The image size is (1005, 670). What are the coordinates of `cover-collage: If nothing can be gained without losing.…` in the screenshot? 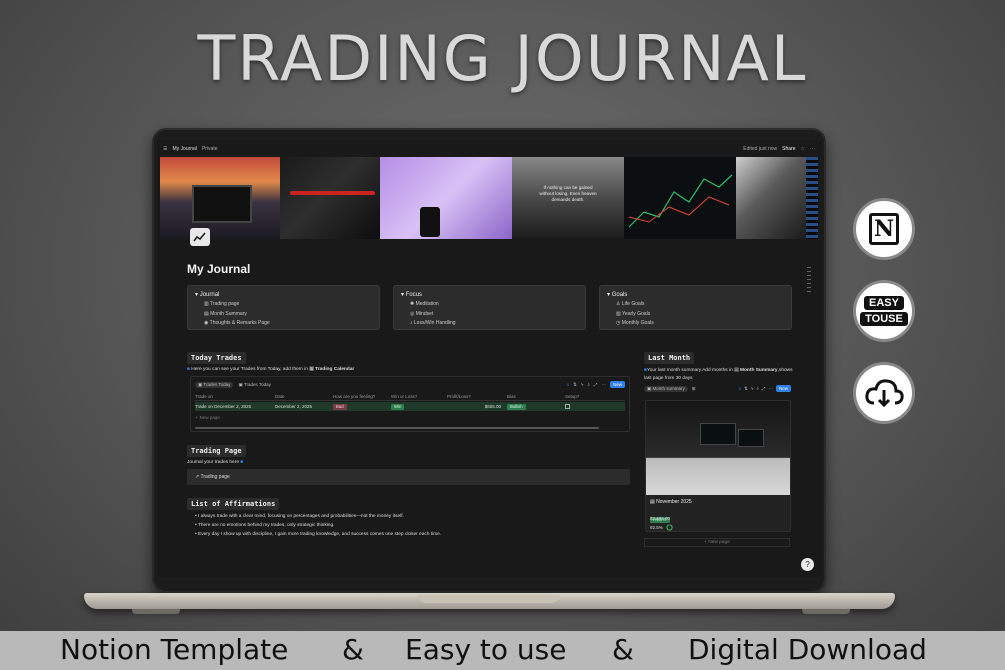 It's located at (489, 198).